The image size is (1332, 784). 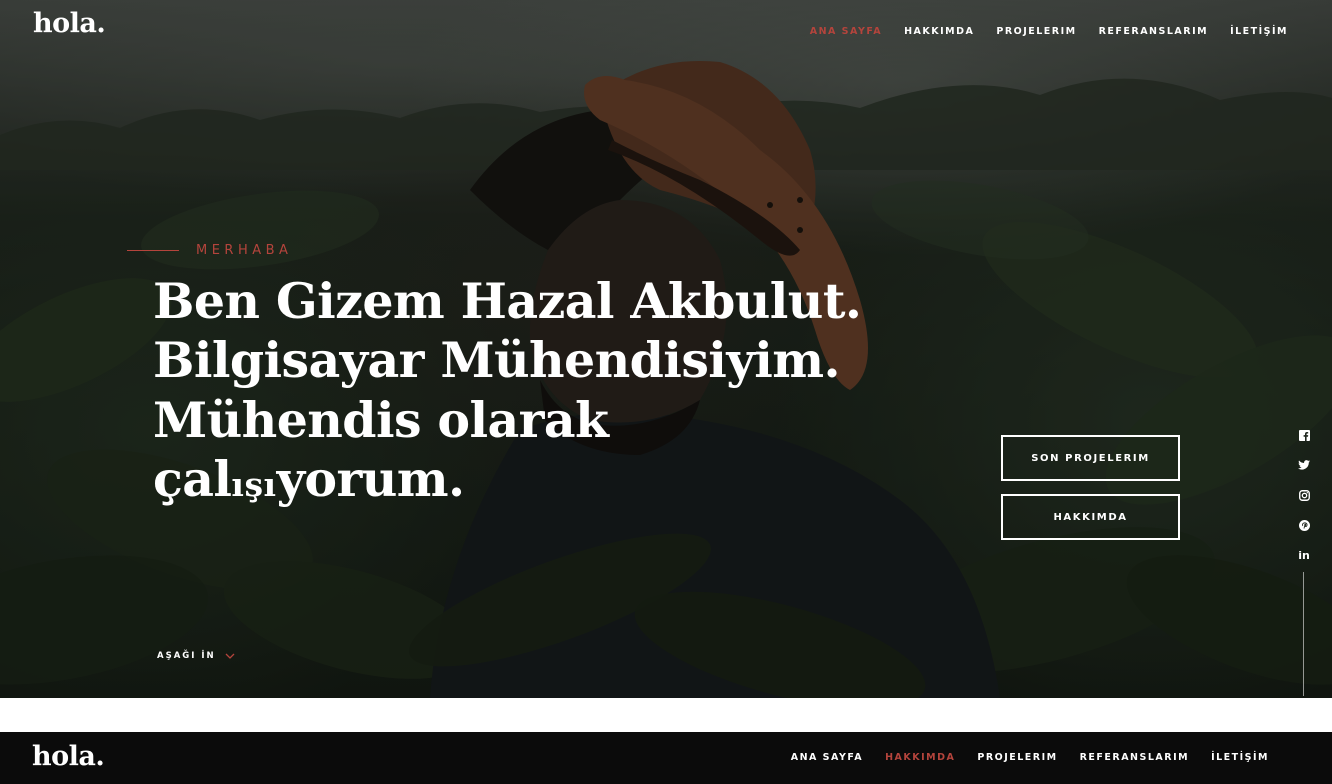 What do you see at coordinates (1240, 757) in the screenshot?
I see `sticky-nav-item-iletisim: İLETİŞİM` at bounding box center [1240, 757].